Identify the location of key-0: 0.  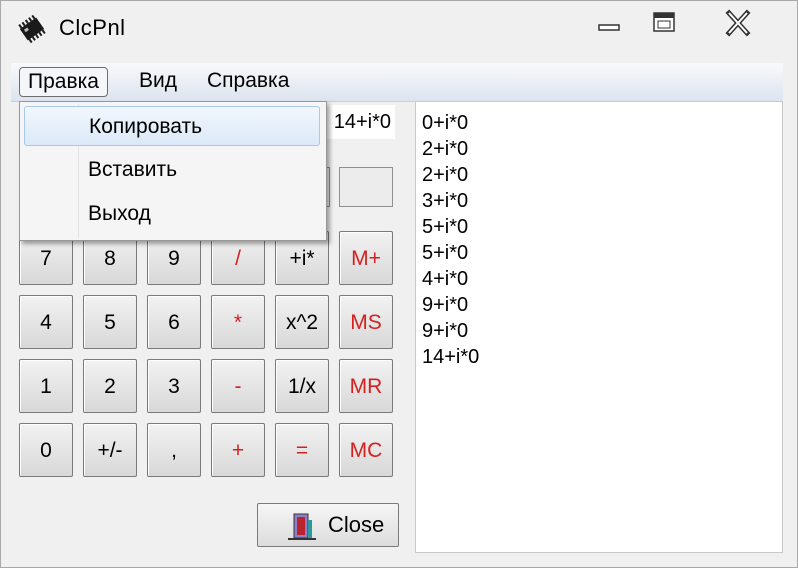
(46, 450).